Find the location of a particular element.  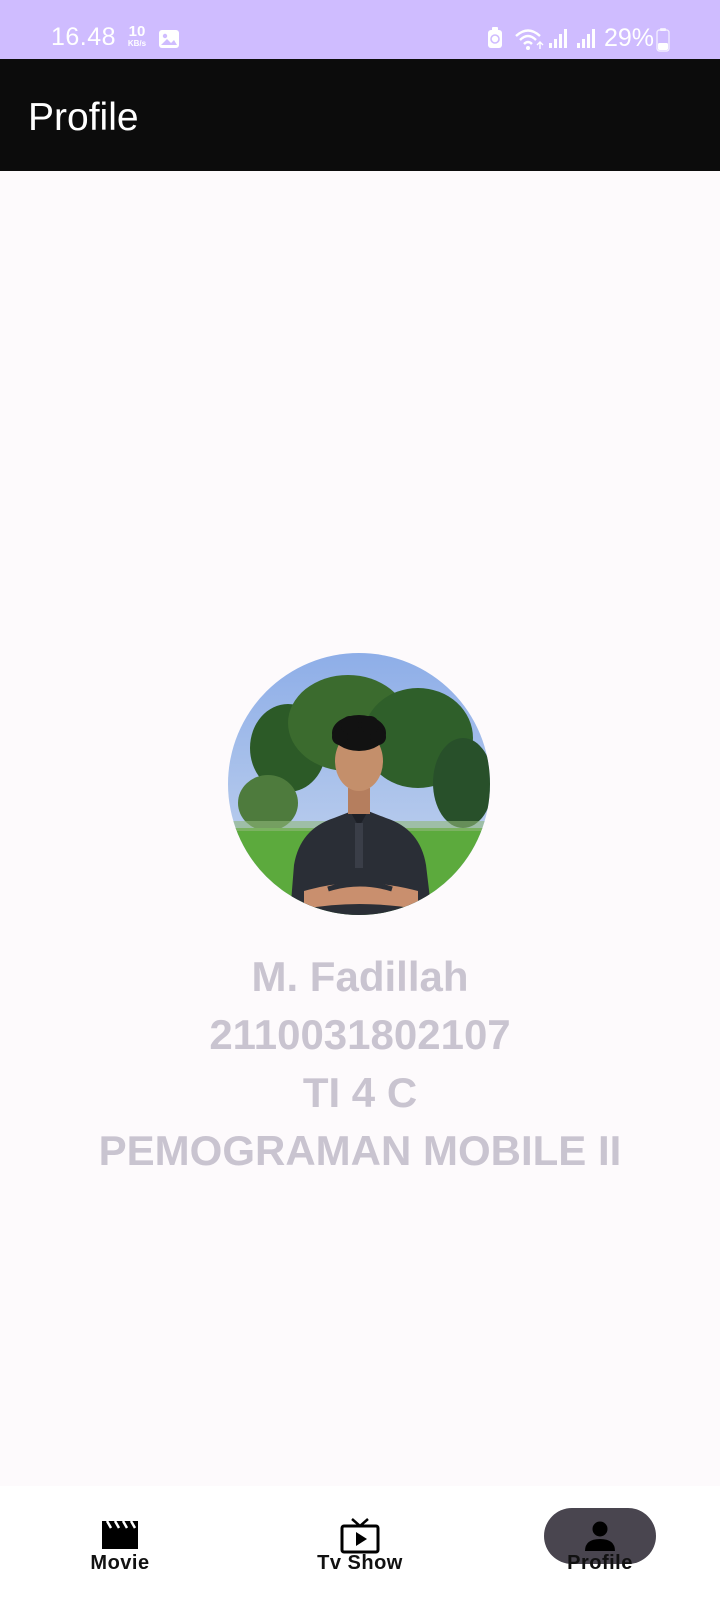

nav-item-movie: Movie is located at coordinates (120, 1543).